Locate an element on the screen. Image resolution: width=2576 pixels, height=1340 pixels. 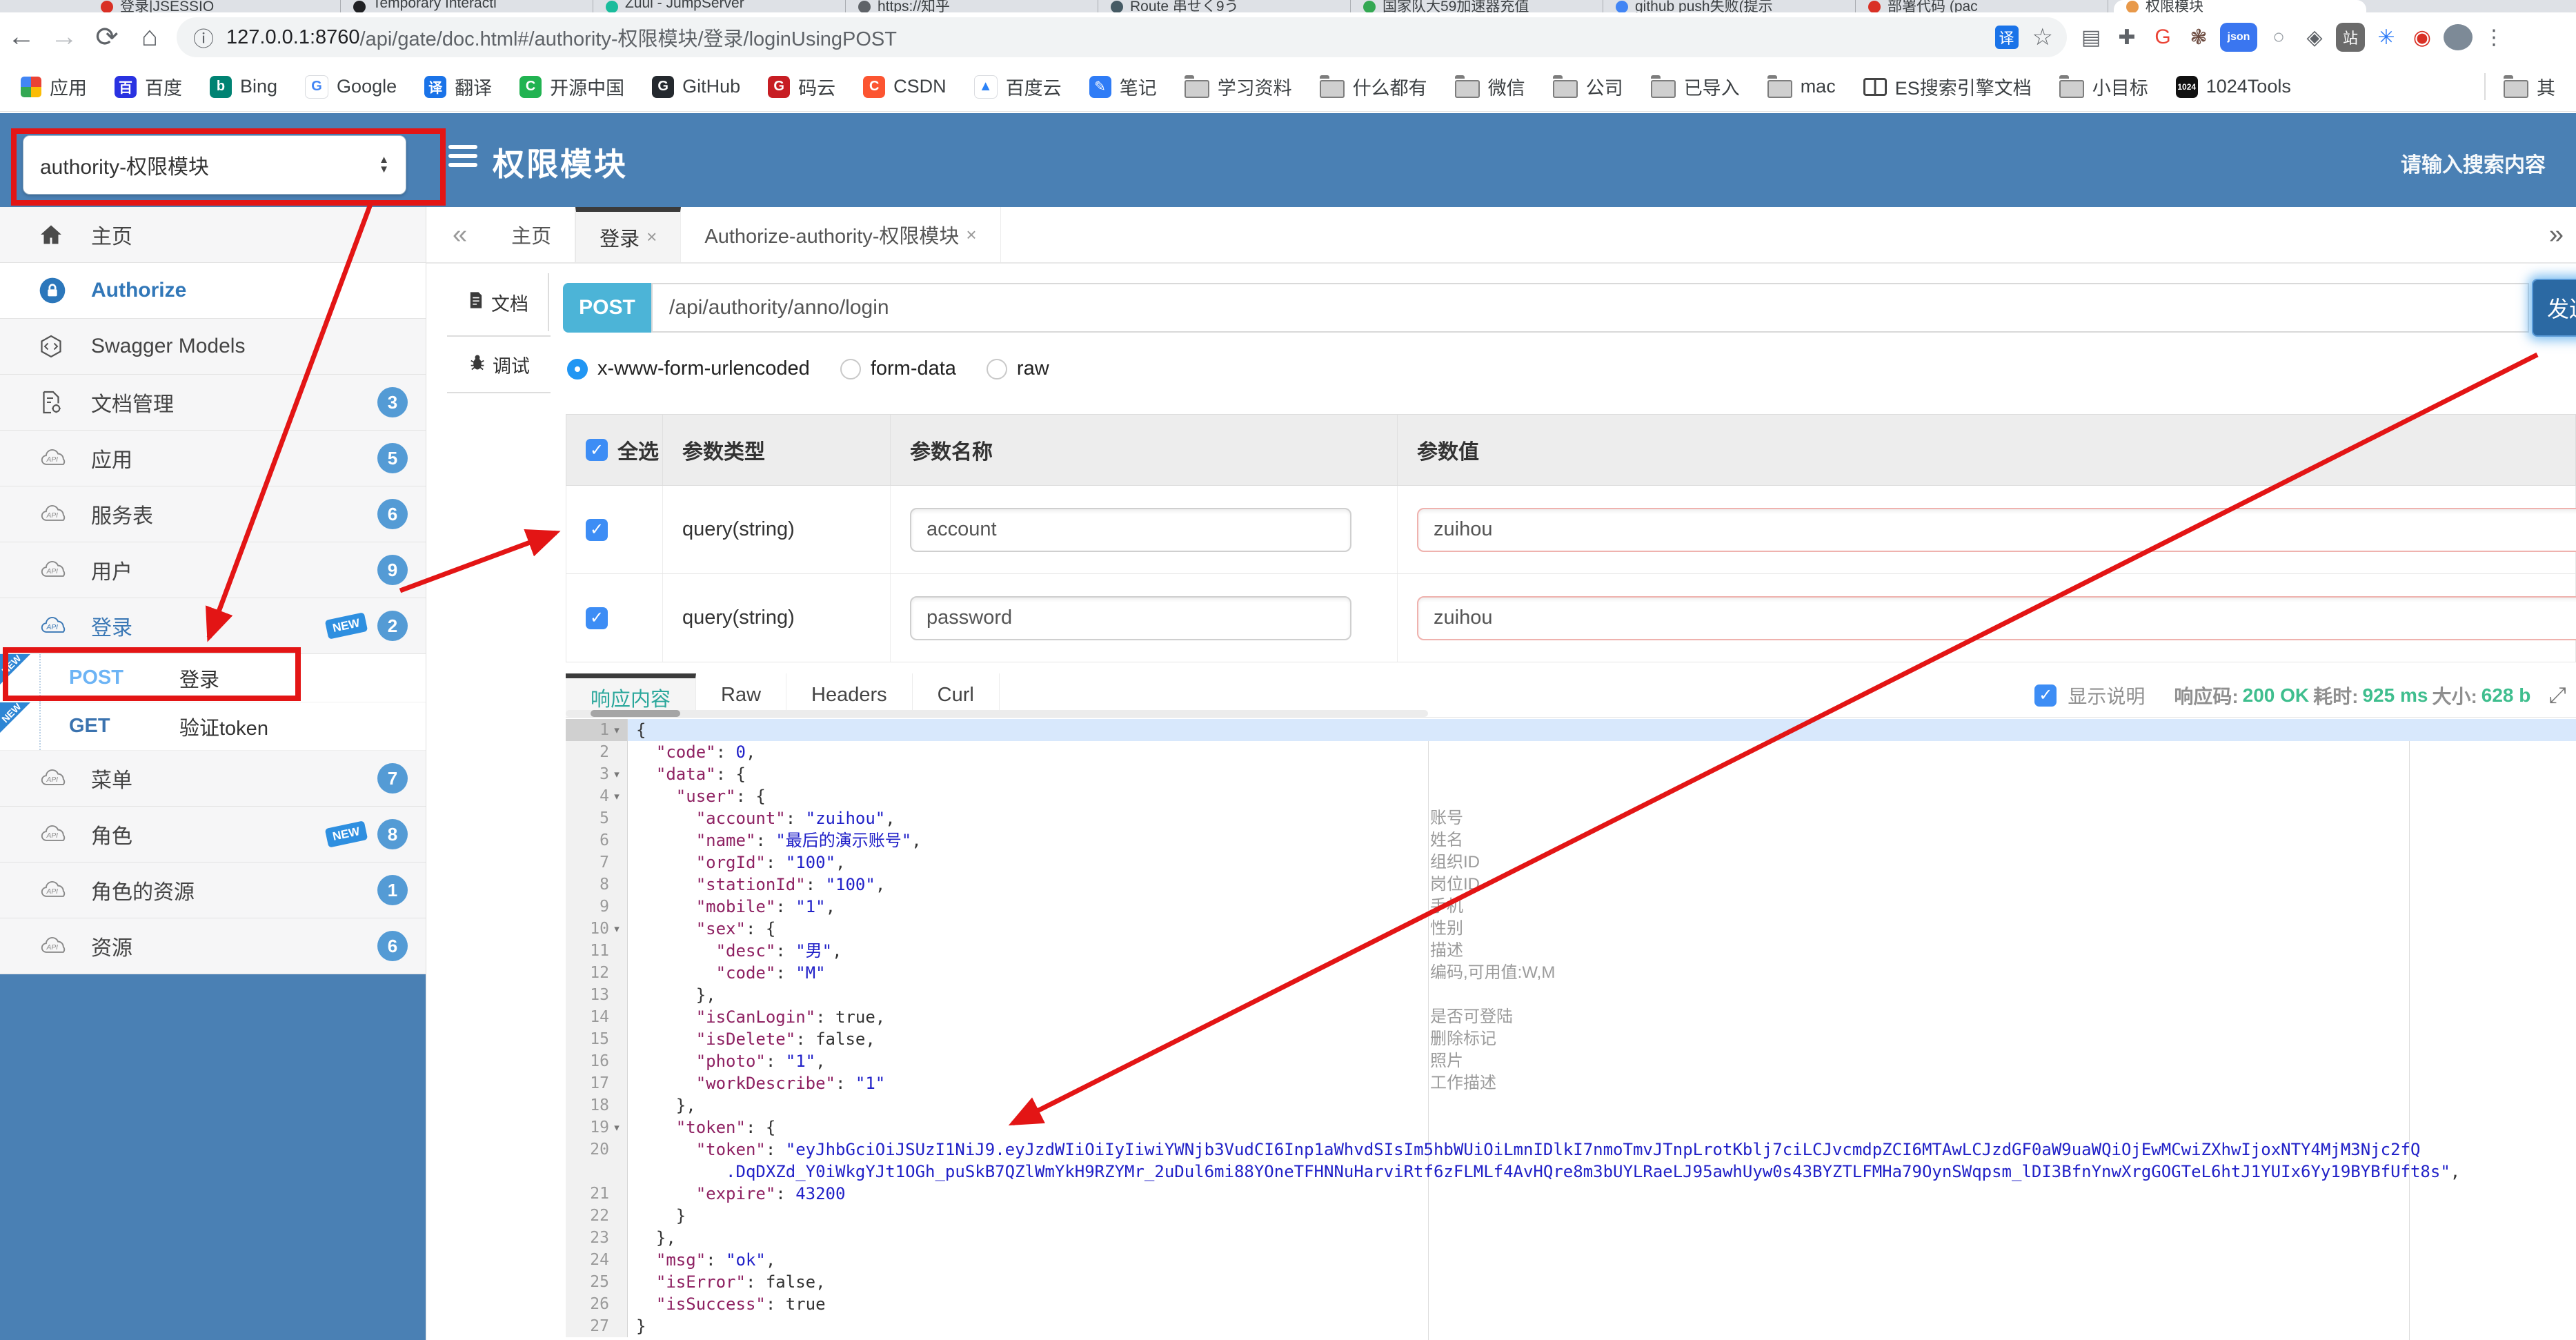
asterisk-icon: ✳ is located at coordinates (2386, 37).